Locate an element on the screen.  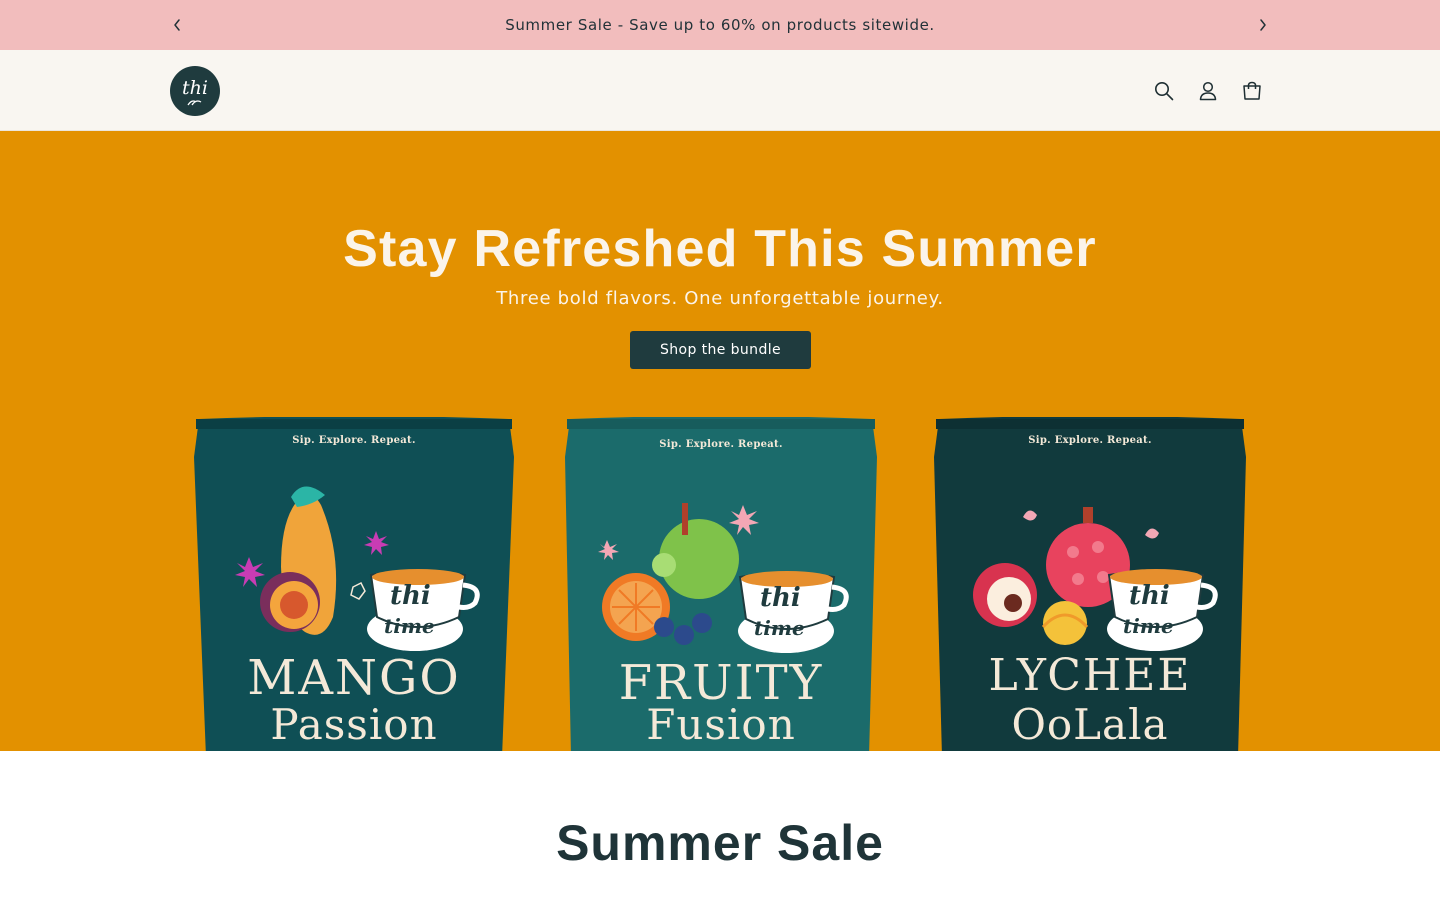
pouch-name-line2: OoLala is located at coordinates (1090, 724).